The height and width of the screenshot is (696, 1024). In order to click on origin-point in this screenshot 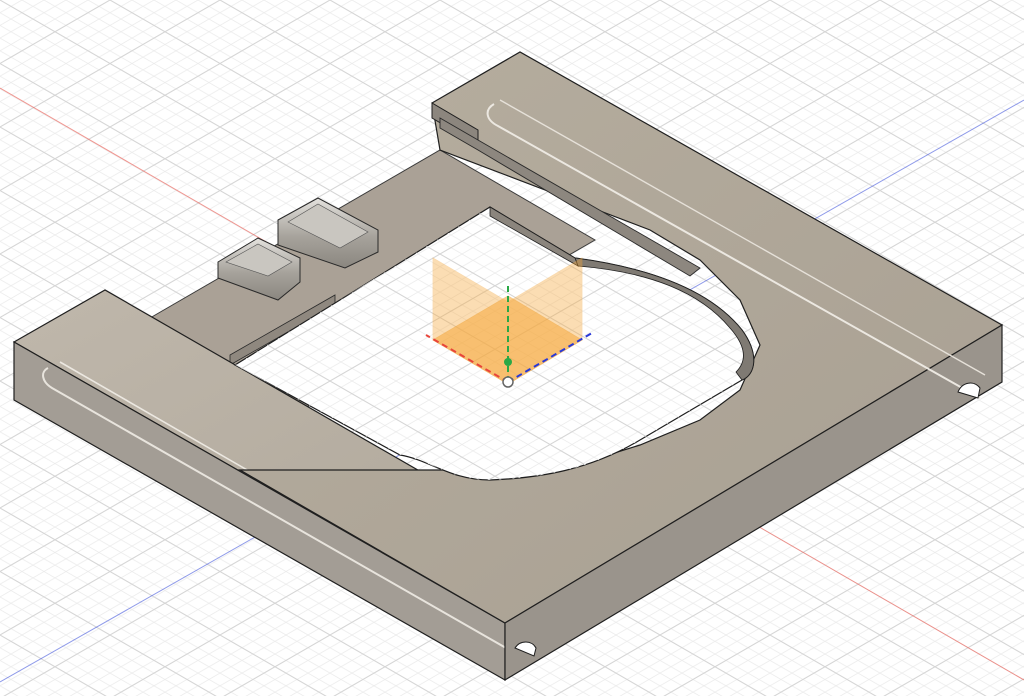, I will do `click(508, 382)`.